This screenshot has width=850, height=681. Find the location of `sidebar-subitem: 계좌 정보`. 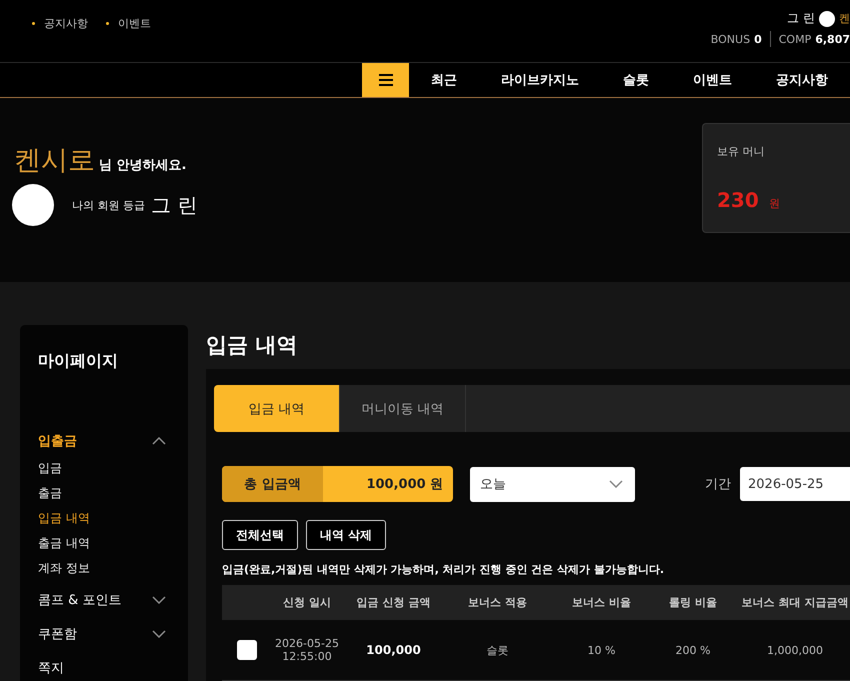

sidebar-subitem: 계좌 정보 is located at coordinates (102, 568).